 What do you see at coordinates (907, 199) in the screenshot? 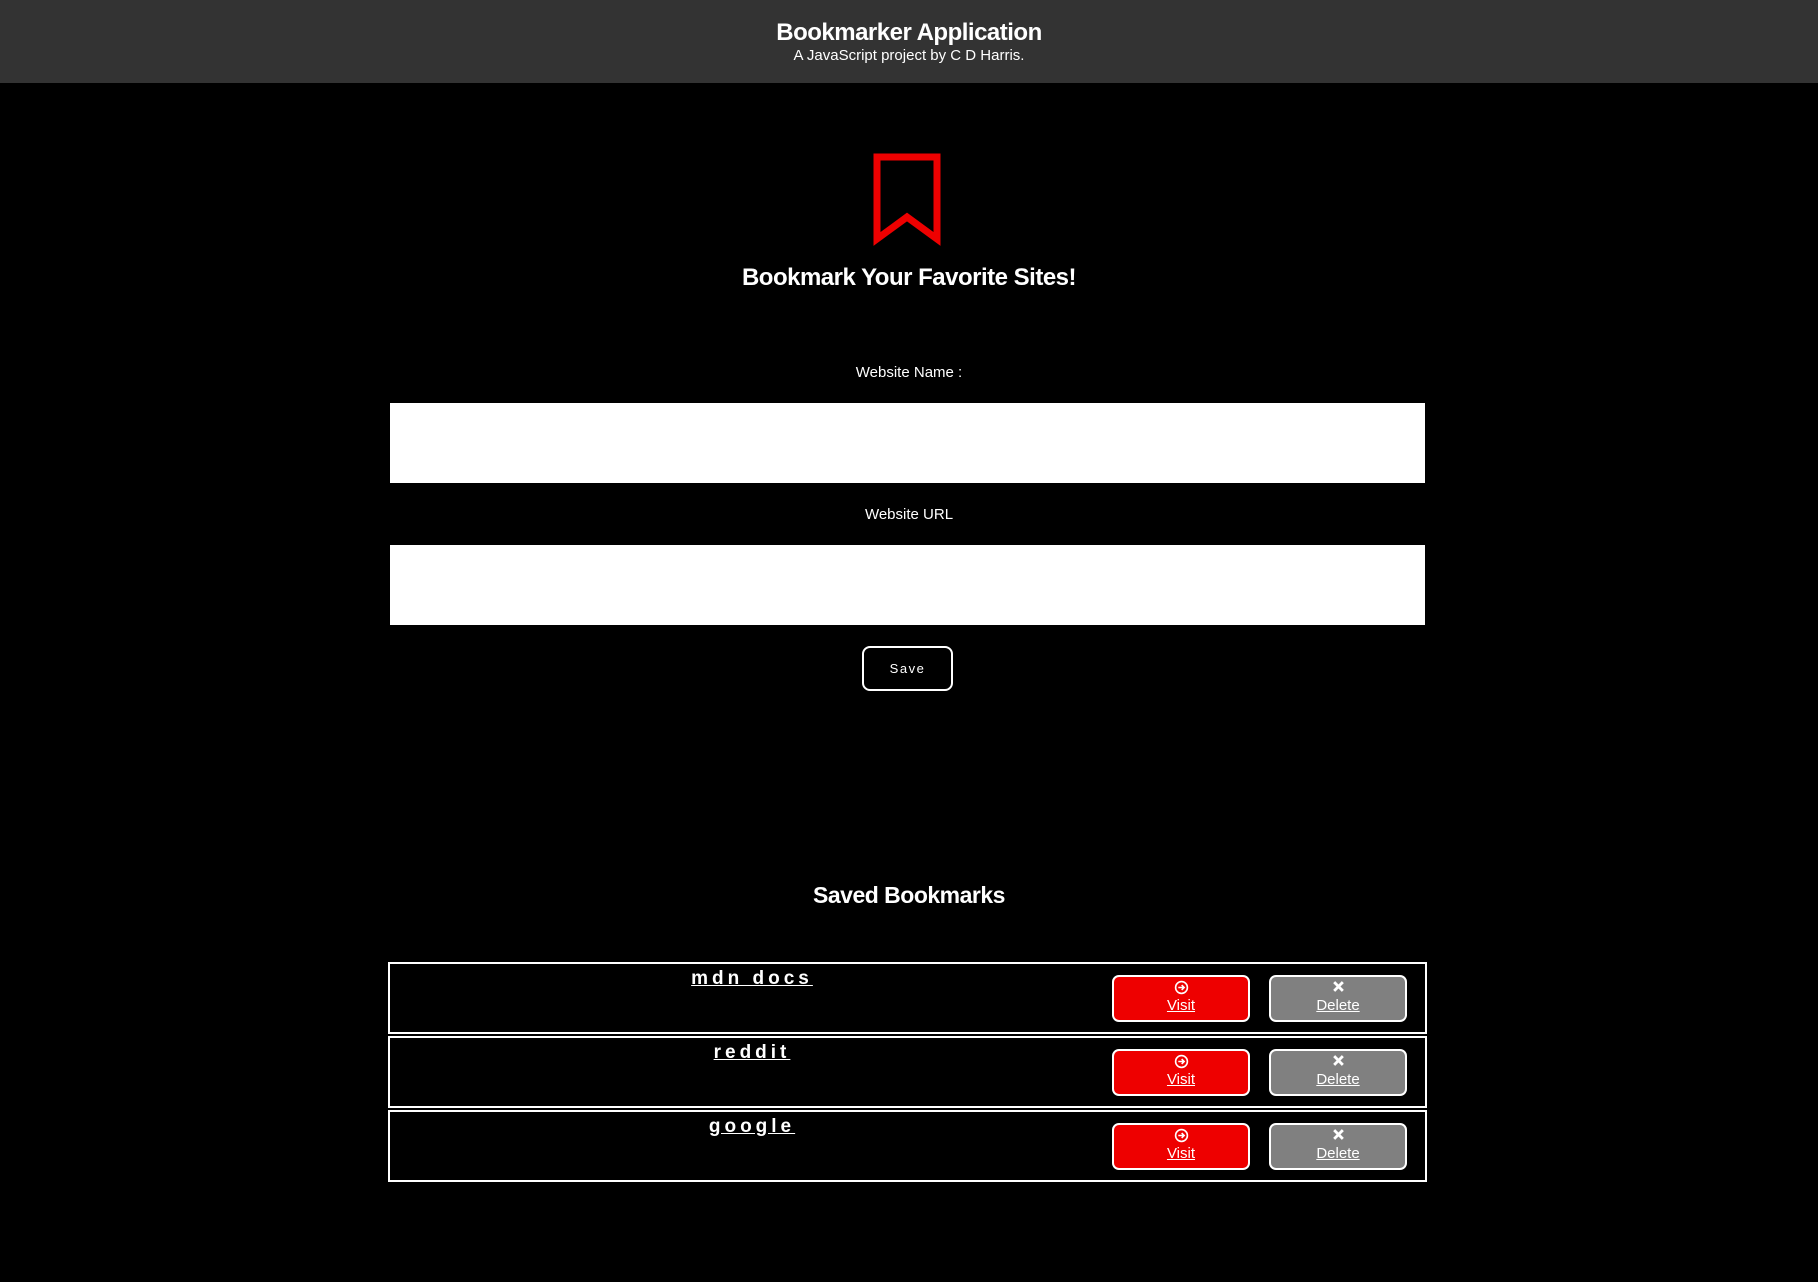
I see `bookmark-icon` at bounding box center [907, 199].